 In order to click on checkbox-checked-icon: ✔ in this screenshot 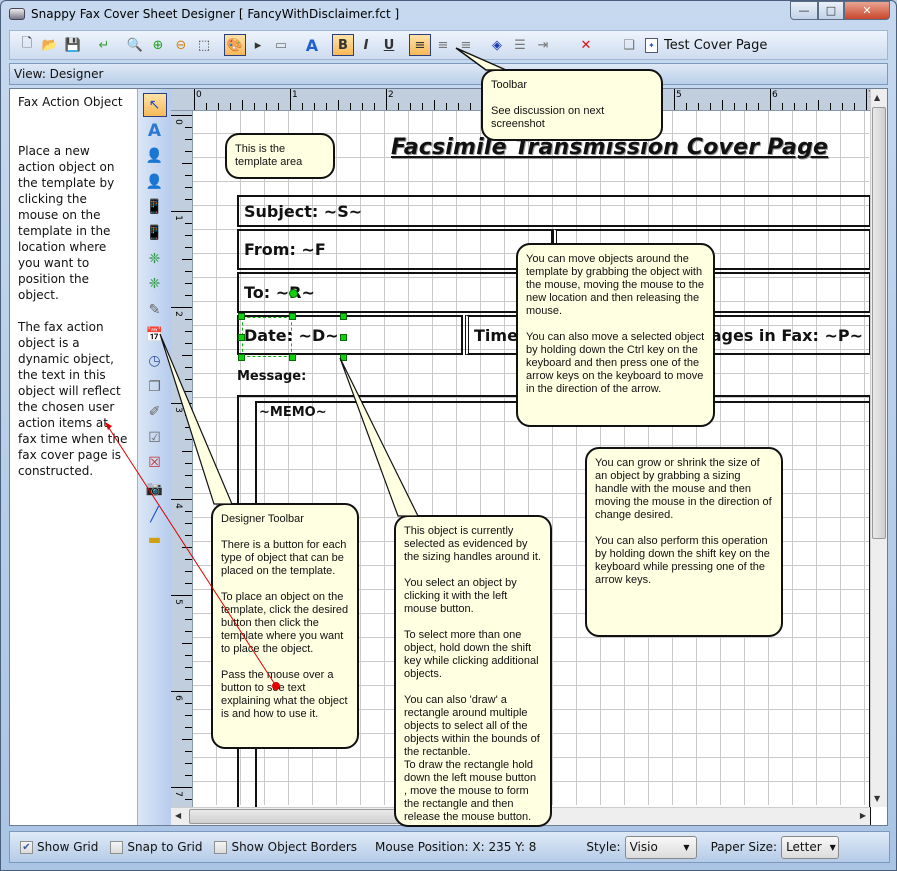, I will do `click(26, 847)`.